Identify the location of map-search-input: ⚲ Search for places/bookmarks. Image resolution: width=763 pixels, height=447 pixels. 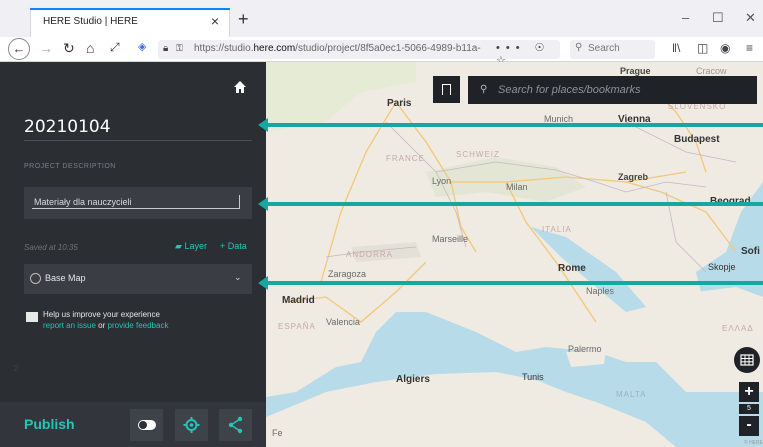
(612, 90).